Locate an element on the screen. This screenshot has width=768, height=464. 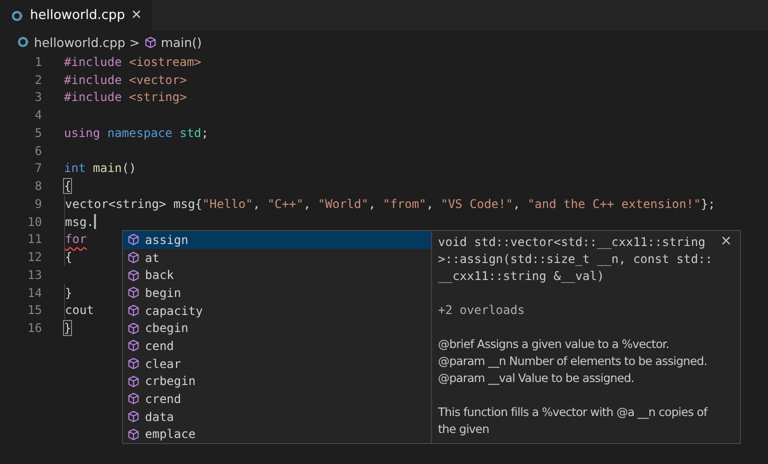
close-icon: × is located at coordinates (726, 241).